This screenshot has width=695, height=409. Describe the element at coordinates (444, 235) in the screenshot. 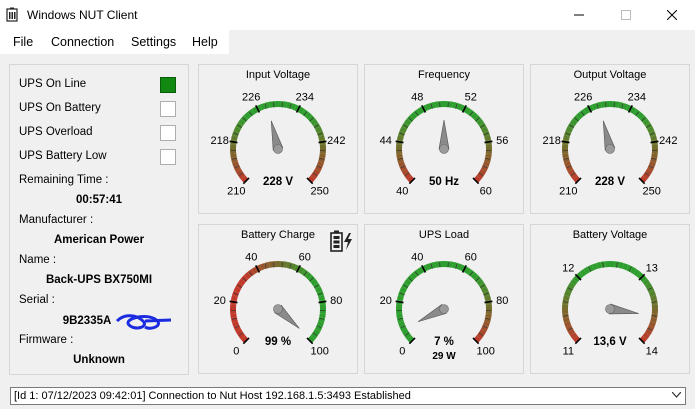

I see `gauge-title: UPS Load` at that location.